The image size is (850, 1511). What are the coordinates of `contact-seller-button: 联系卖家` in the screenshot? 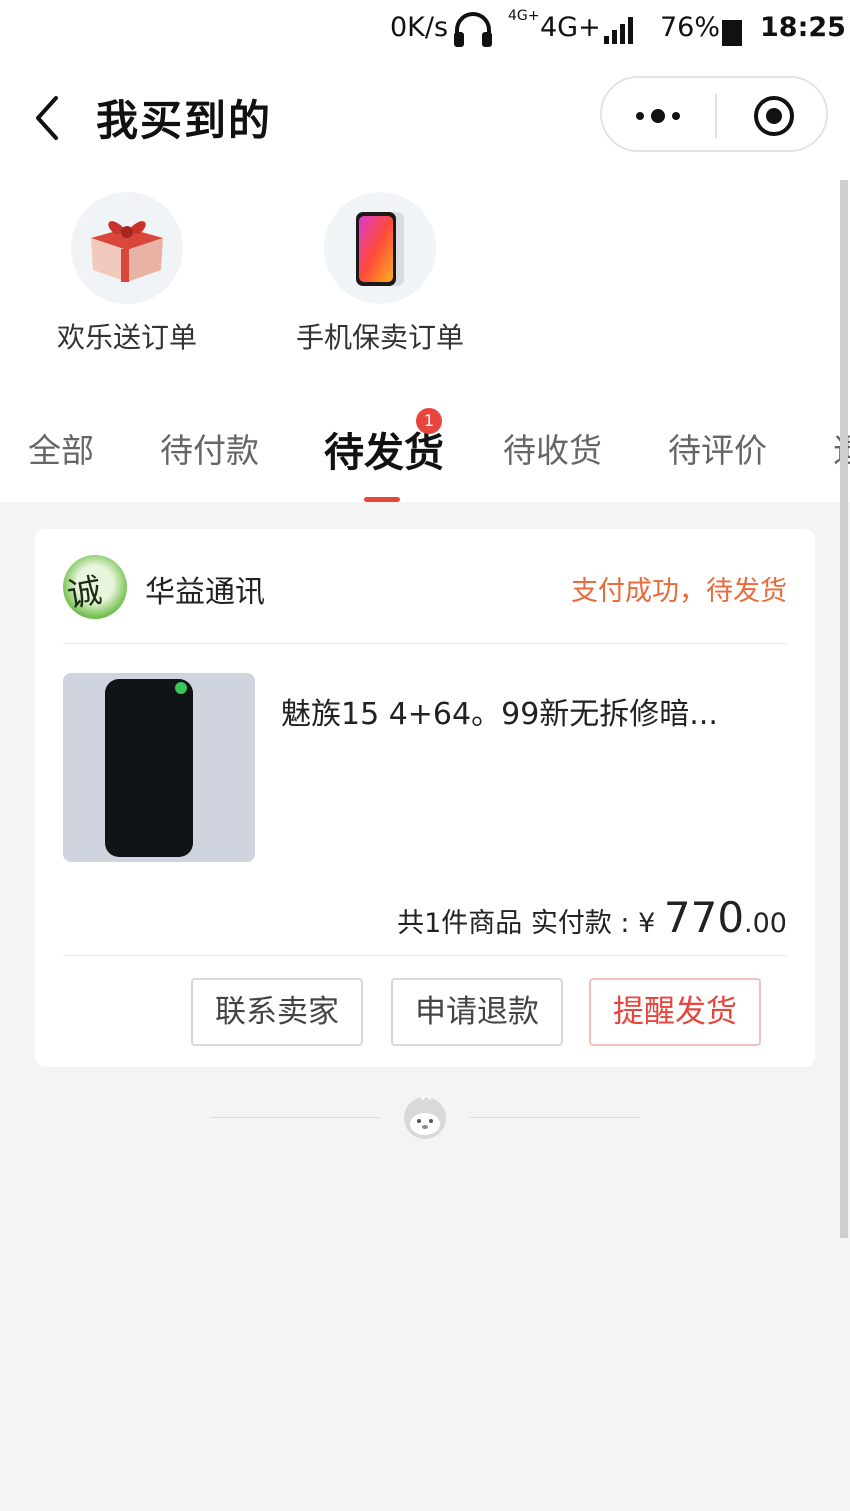 It's located at (277, 1012).